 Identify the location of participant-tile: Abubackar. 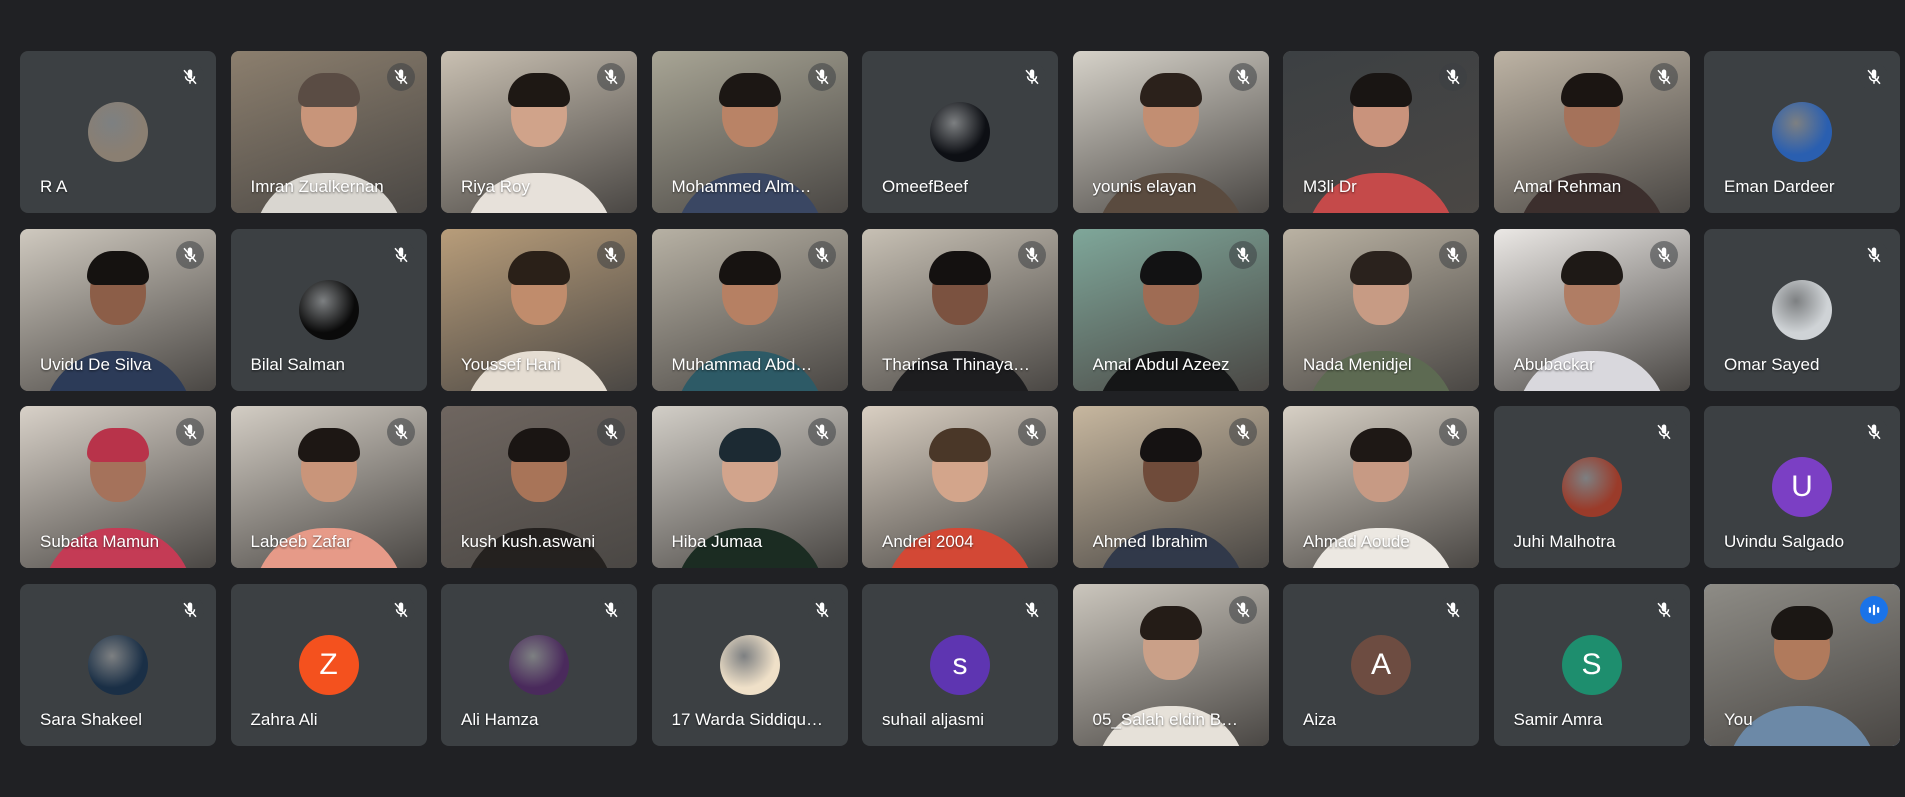
(1591, 309).